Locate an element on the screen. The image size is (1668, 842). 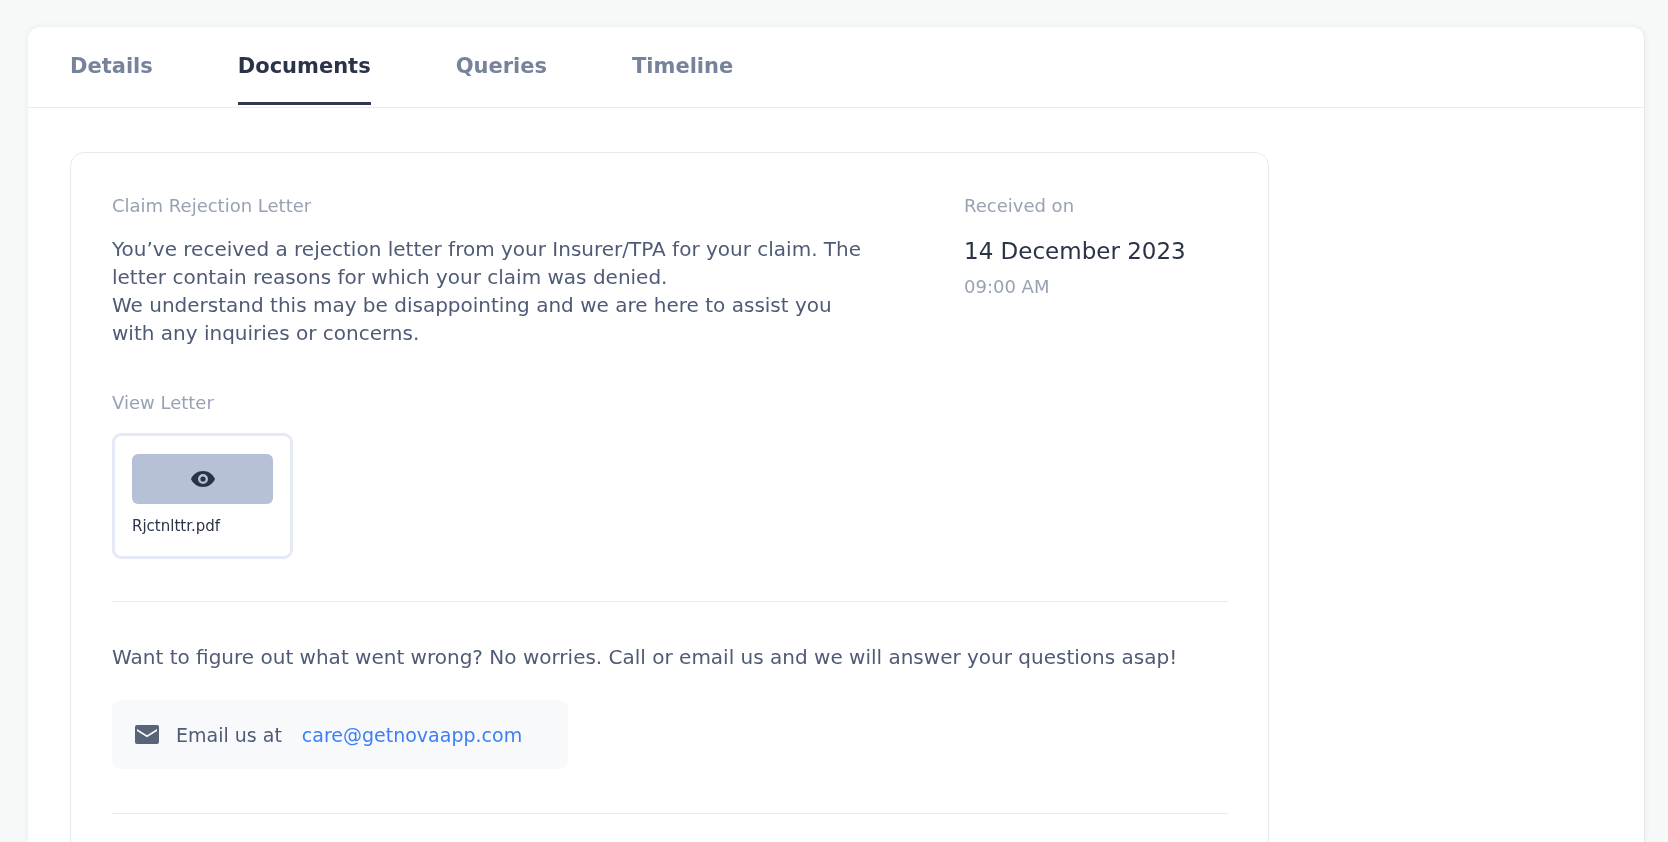
letter-title: Claim Rejection Letter is located at coordinates (212, 206).